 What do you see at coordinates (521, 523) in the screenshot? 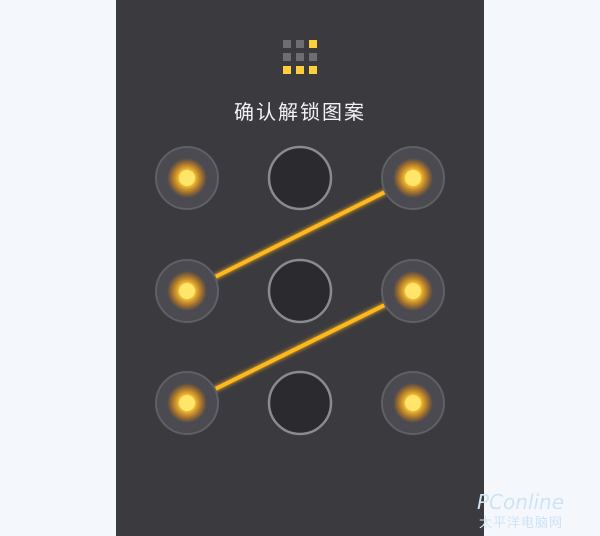
I see `watermark-sub: 太平洋电脑网` at bounding box center [521, 523].